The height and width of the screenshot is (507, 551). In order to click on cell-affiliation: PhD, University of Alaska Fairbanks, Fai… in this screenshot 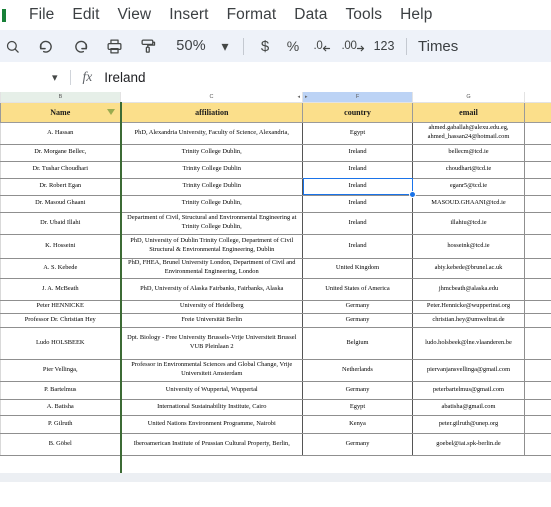, I will do `click(211, 289)`.